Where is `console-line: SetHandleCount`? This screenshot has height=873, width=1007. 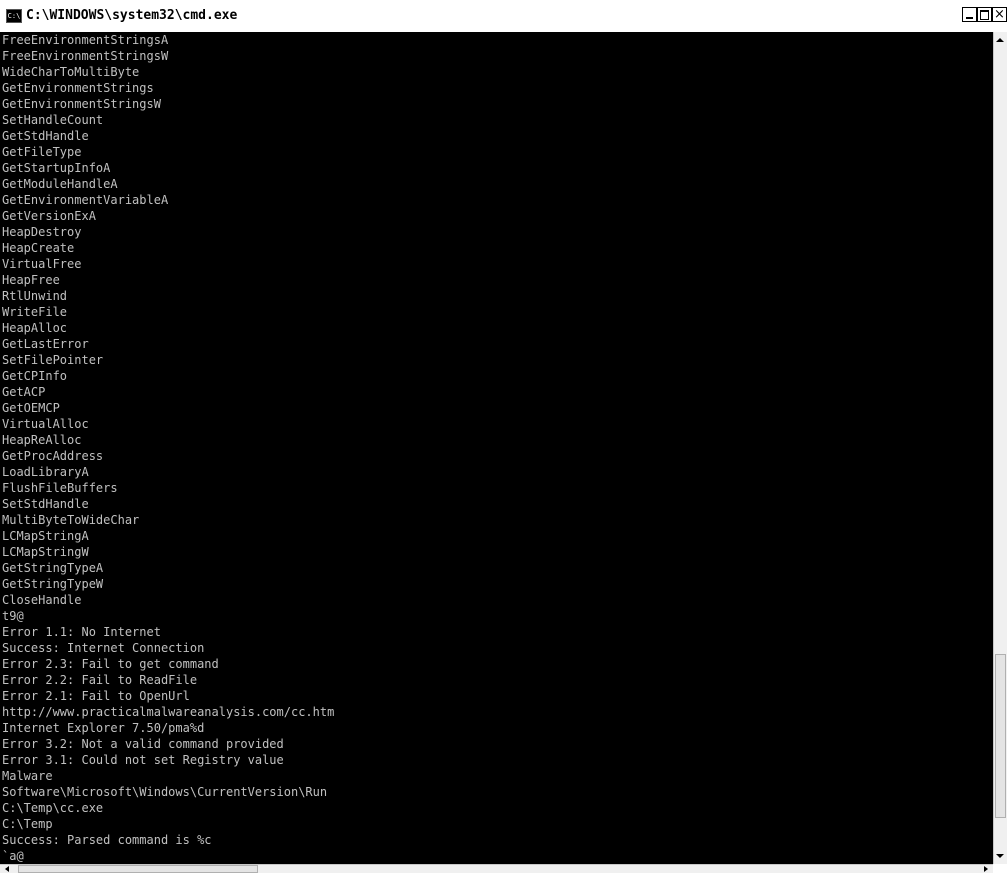 console-line: SetHandleCount is located at coordinates (53, 120).